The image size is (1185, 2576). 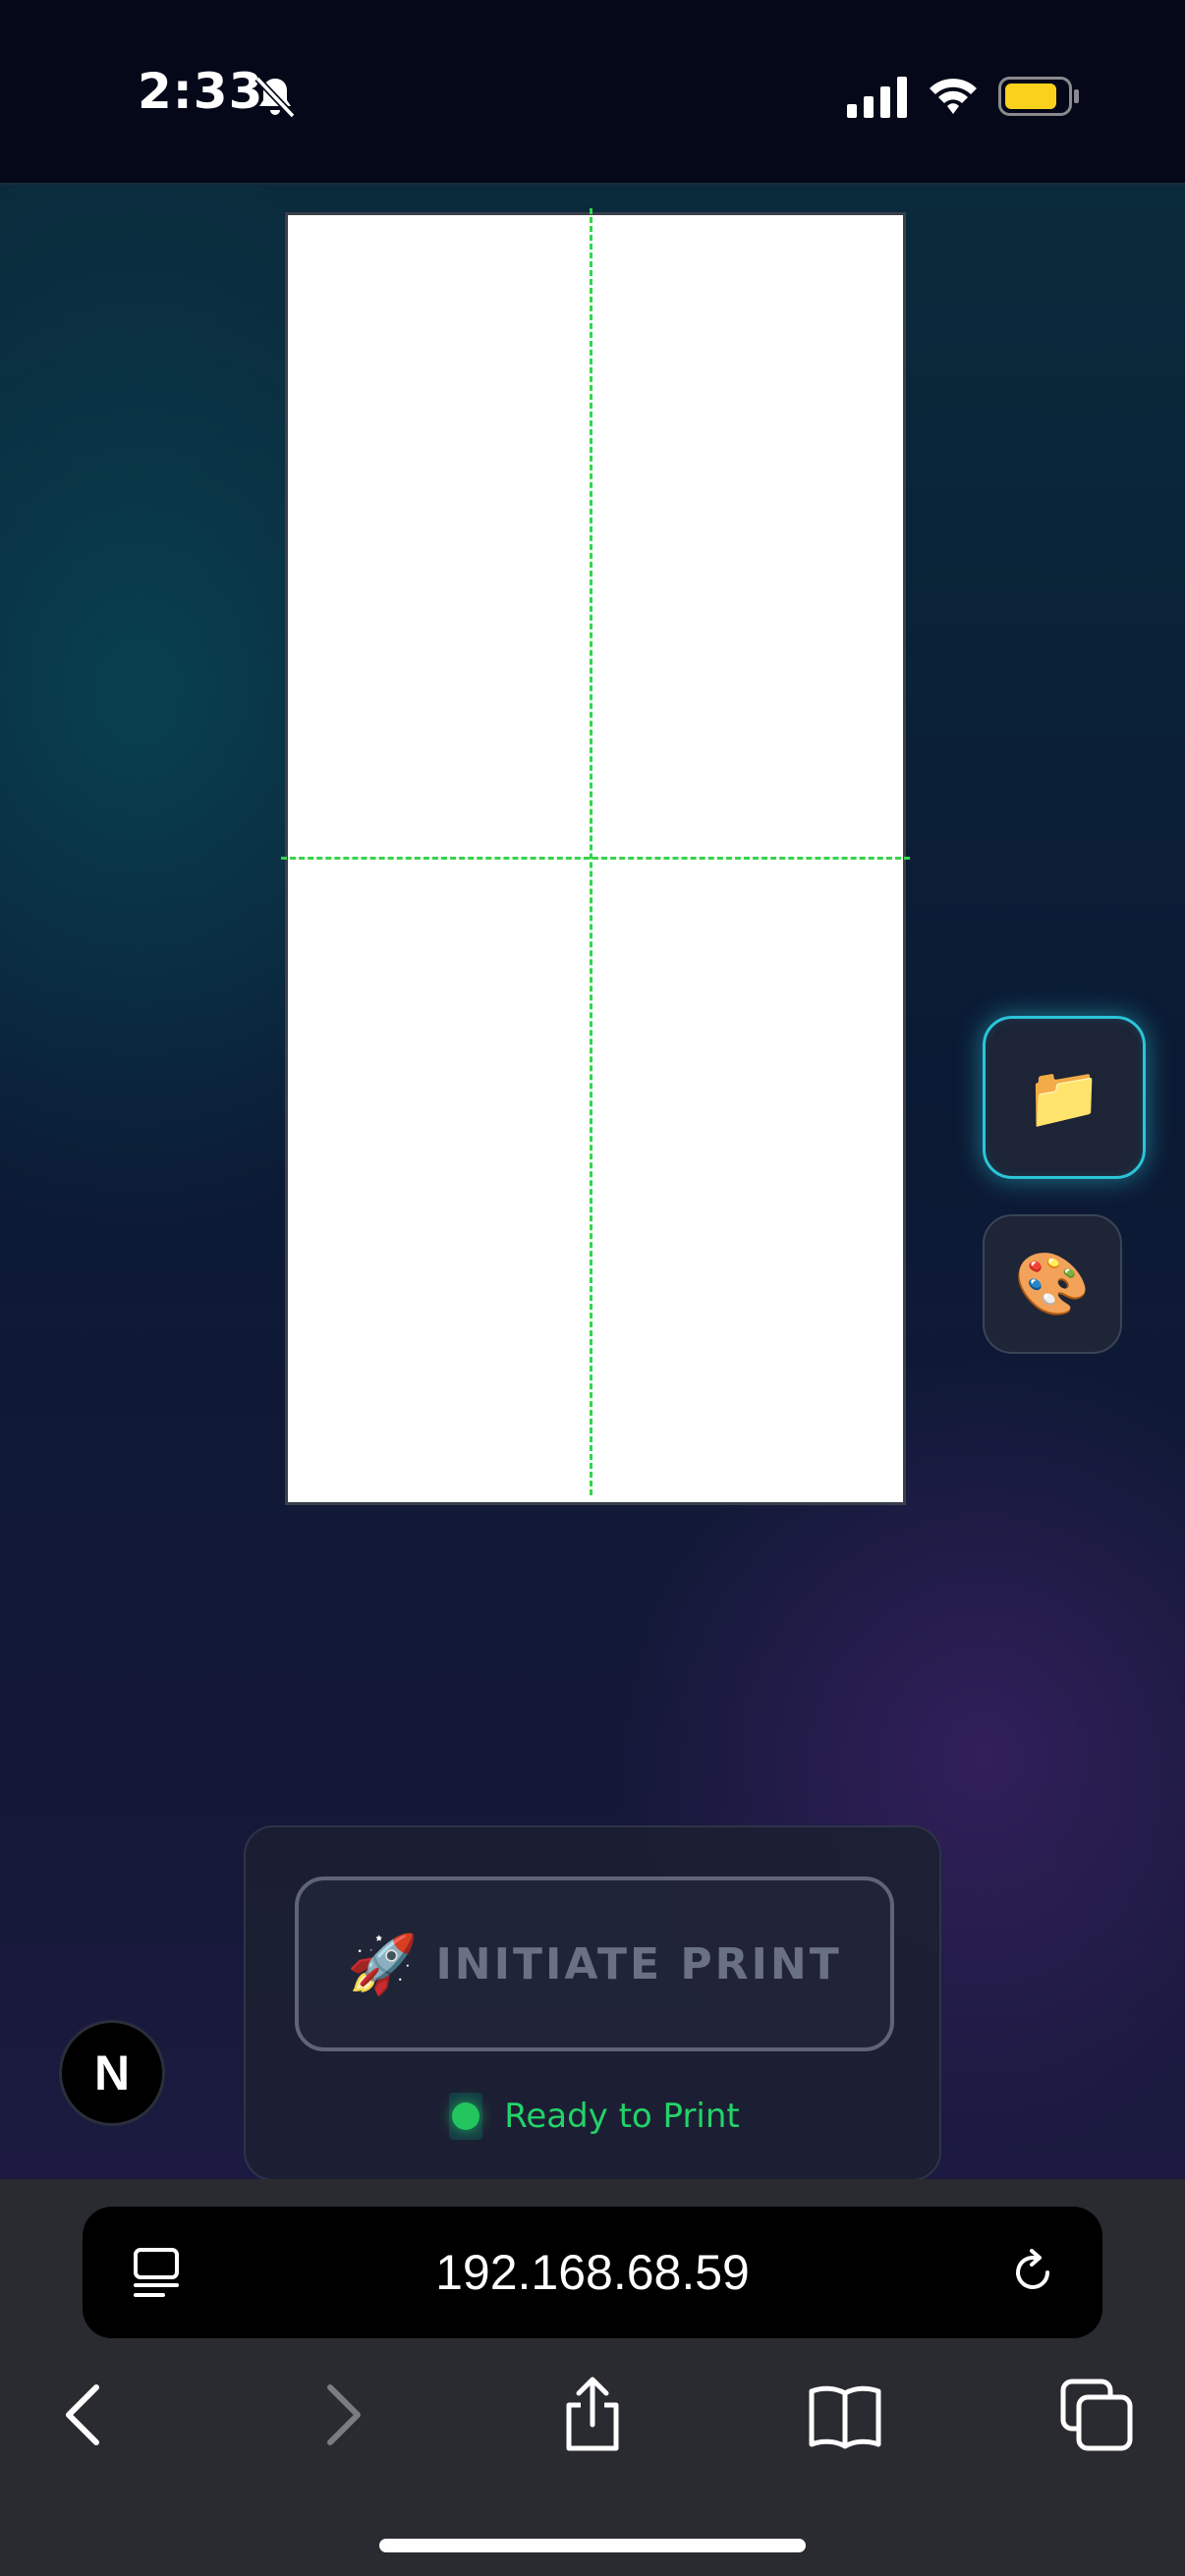 What do you see at coordinates (639, 1963) in the screenshot?
I see `initiate-print-label: INITIATE PRINT` at bounding box center [639, 1963].